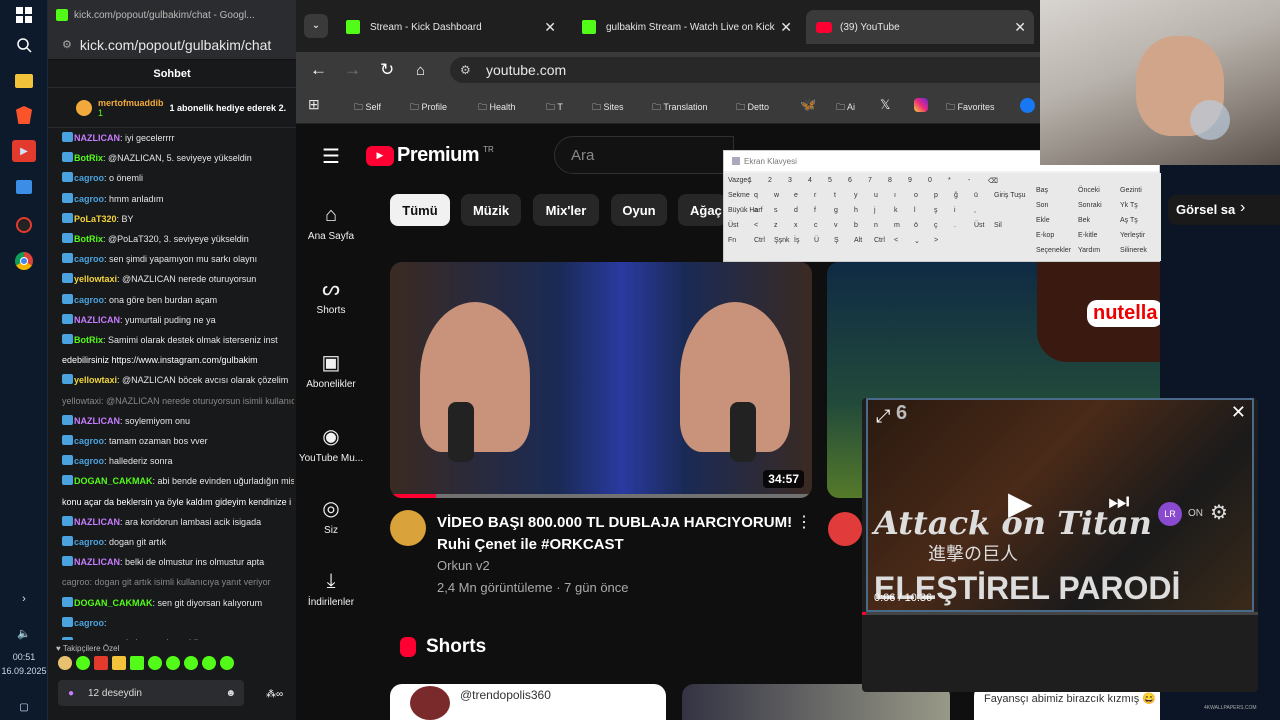 The height and width of the screenshot is (720, 1280). Describe the element at coordinates (178, 441) in the screenshot. I see `chat-message: cagroo: tamam ozaman bos vver` at that location.